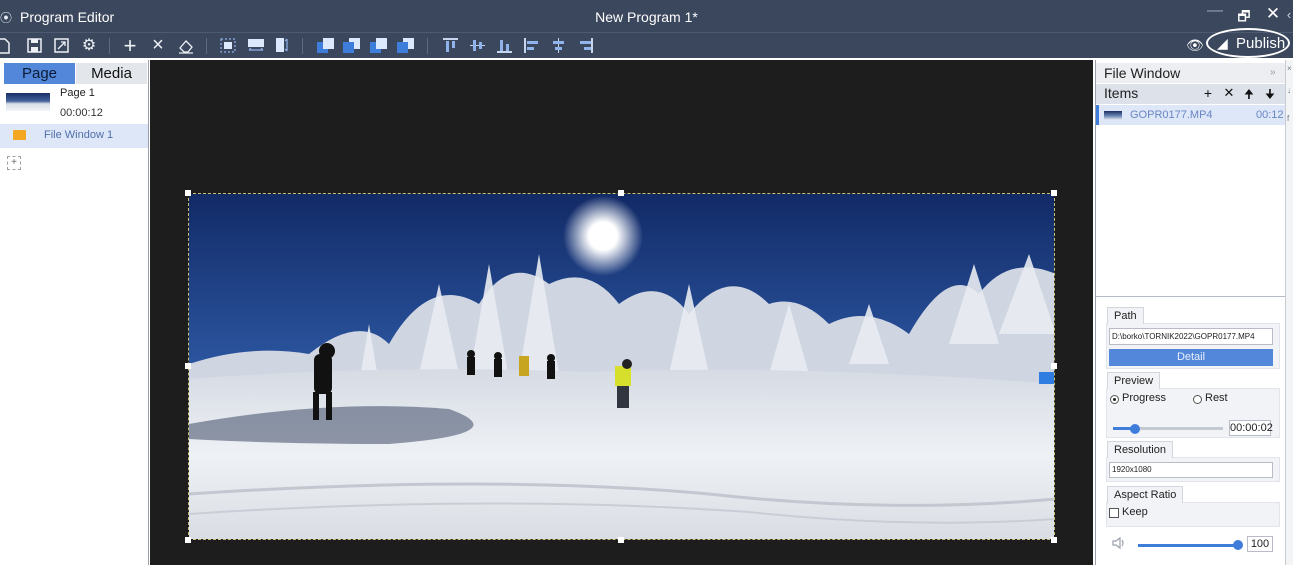  What do you see at coordinates (81, 113) in the screenshot?
I see `page-duration: 00:00:12` at bounding box center [81, 113].